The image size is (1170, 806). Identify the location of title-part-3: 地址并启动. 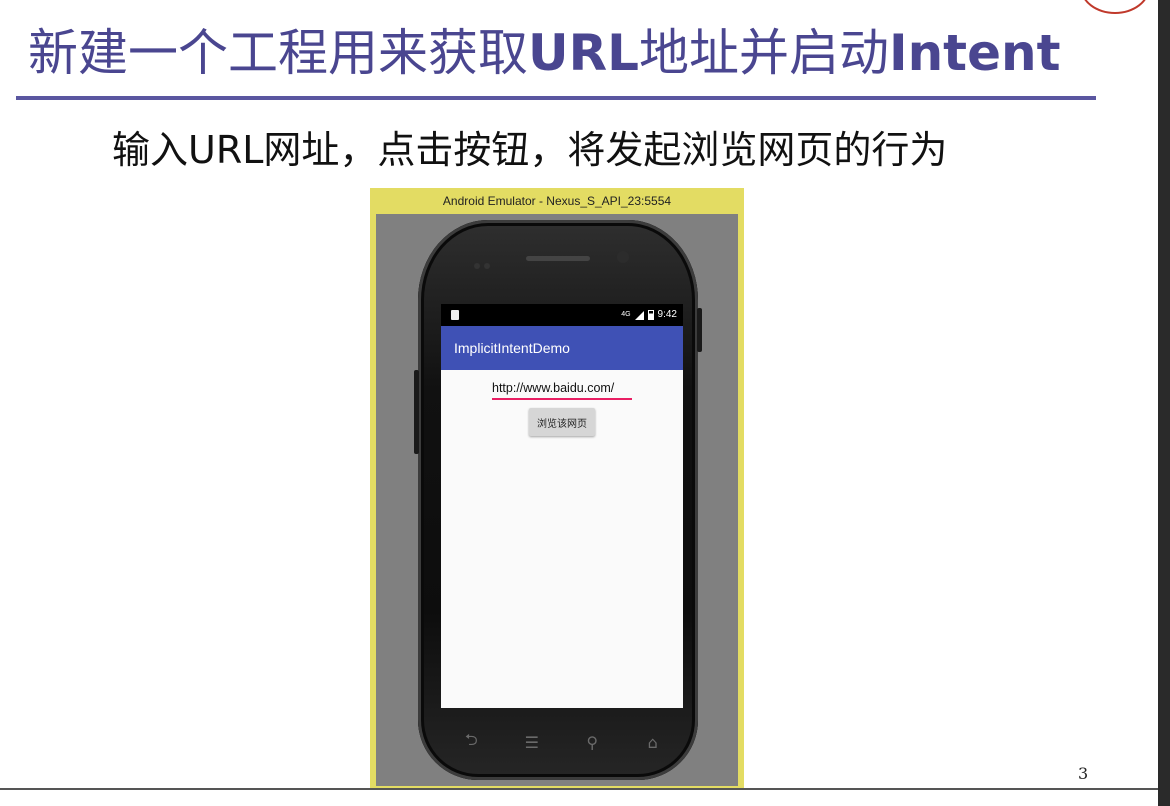
(763, 53).